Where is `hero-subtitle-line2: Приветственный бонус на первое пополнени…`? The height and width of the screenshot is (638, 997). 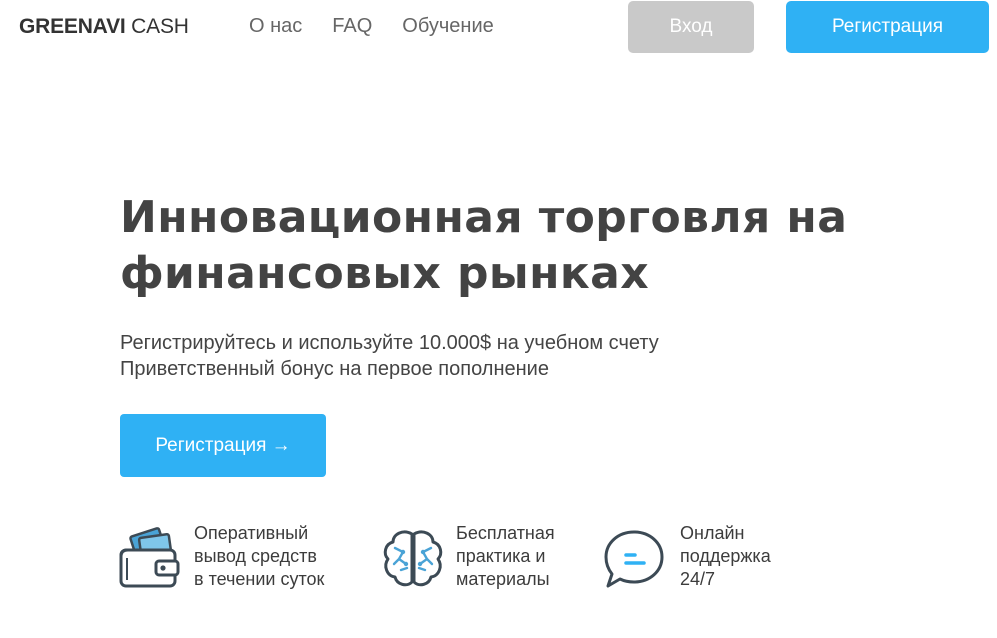
hero-subtitle-line2: Приветственный бонус на первое пополнени… is located at coordinates (334, 369).